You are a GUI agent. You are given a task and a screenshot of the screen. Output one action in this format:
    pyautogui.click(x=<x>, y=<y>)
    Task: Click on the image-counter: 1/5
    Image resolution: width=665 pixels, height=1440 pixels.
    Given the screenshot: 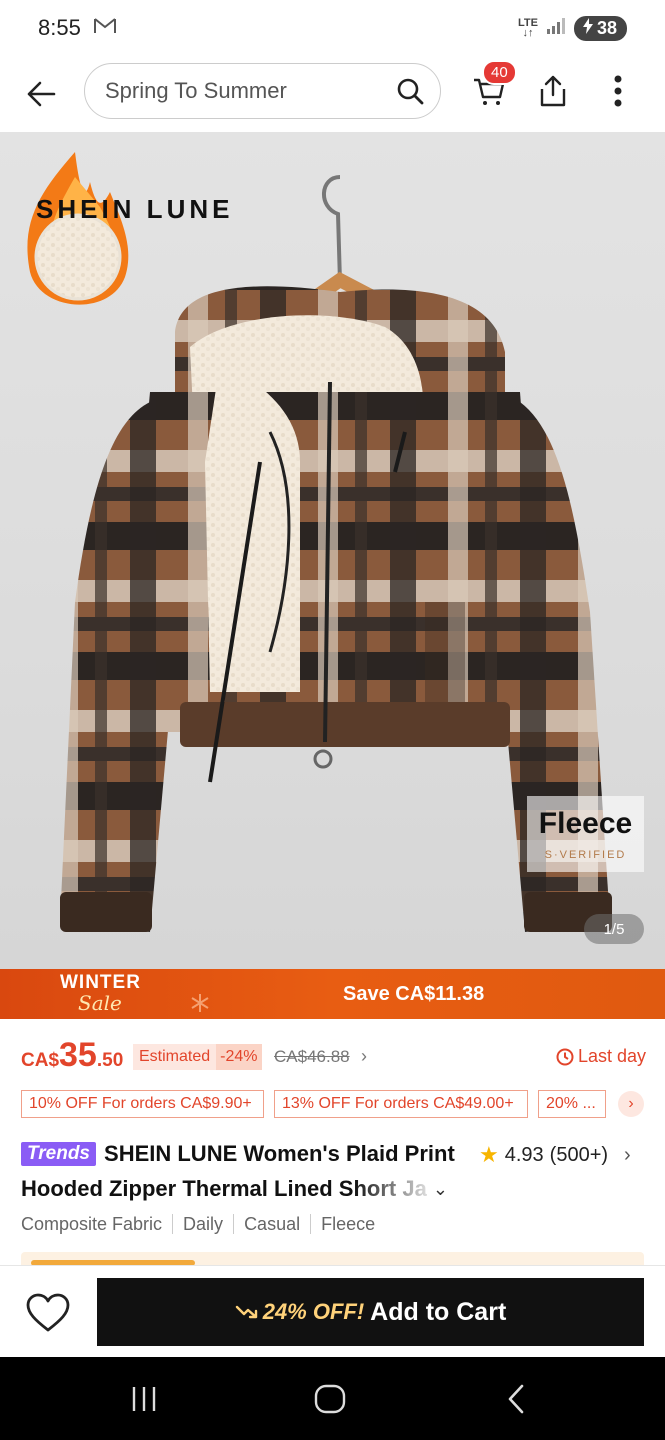 What is the action you would take?
    pyautogui.click(x=614, y=929)
    